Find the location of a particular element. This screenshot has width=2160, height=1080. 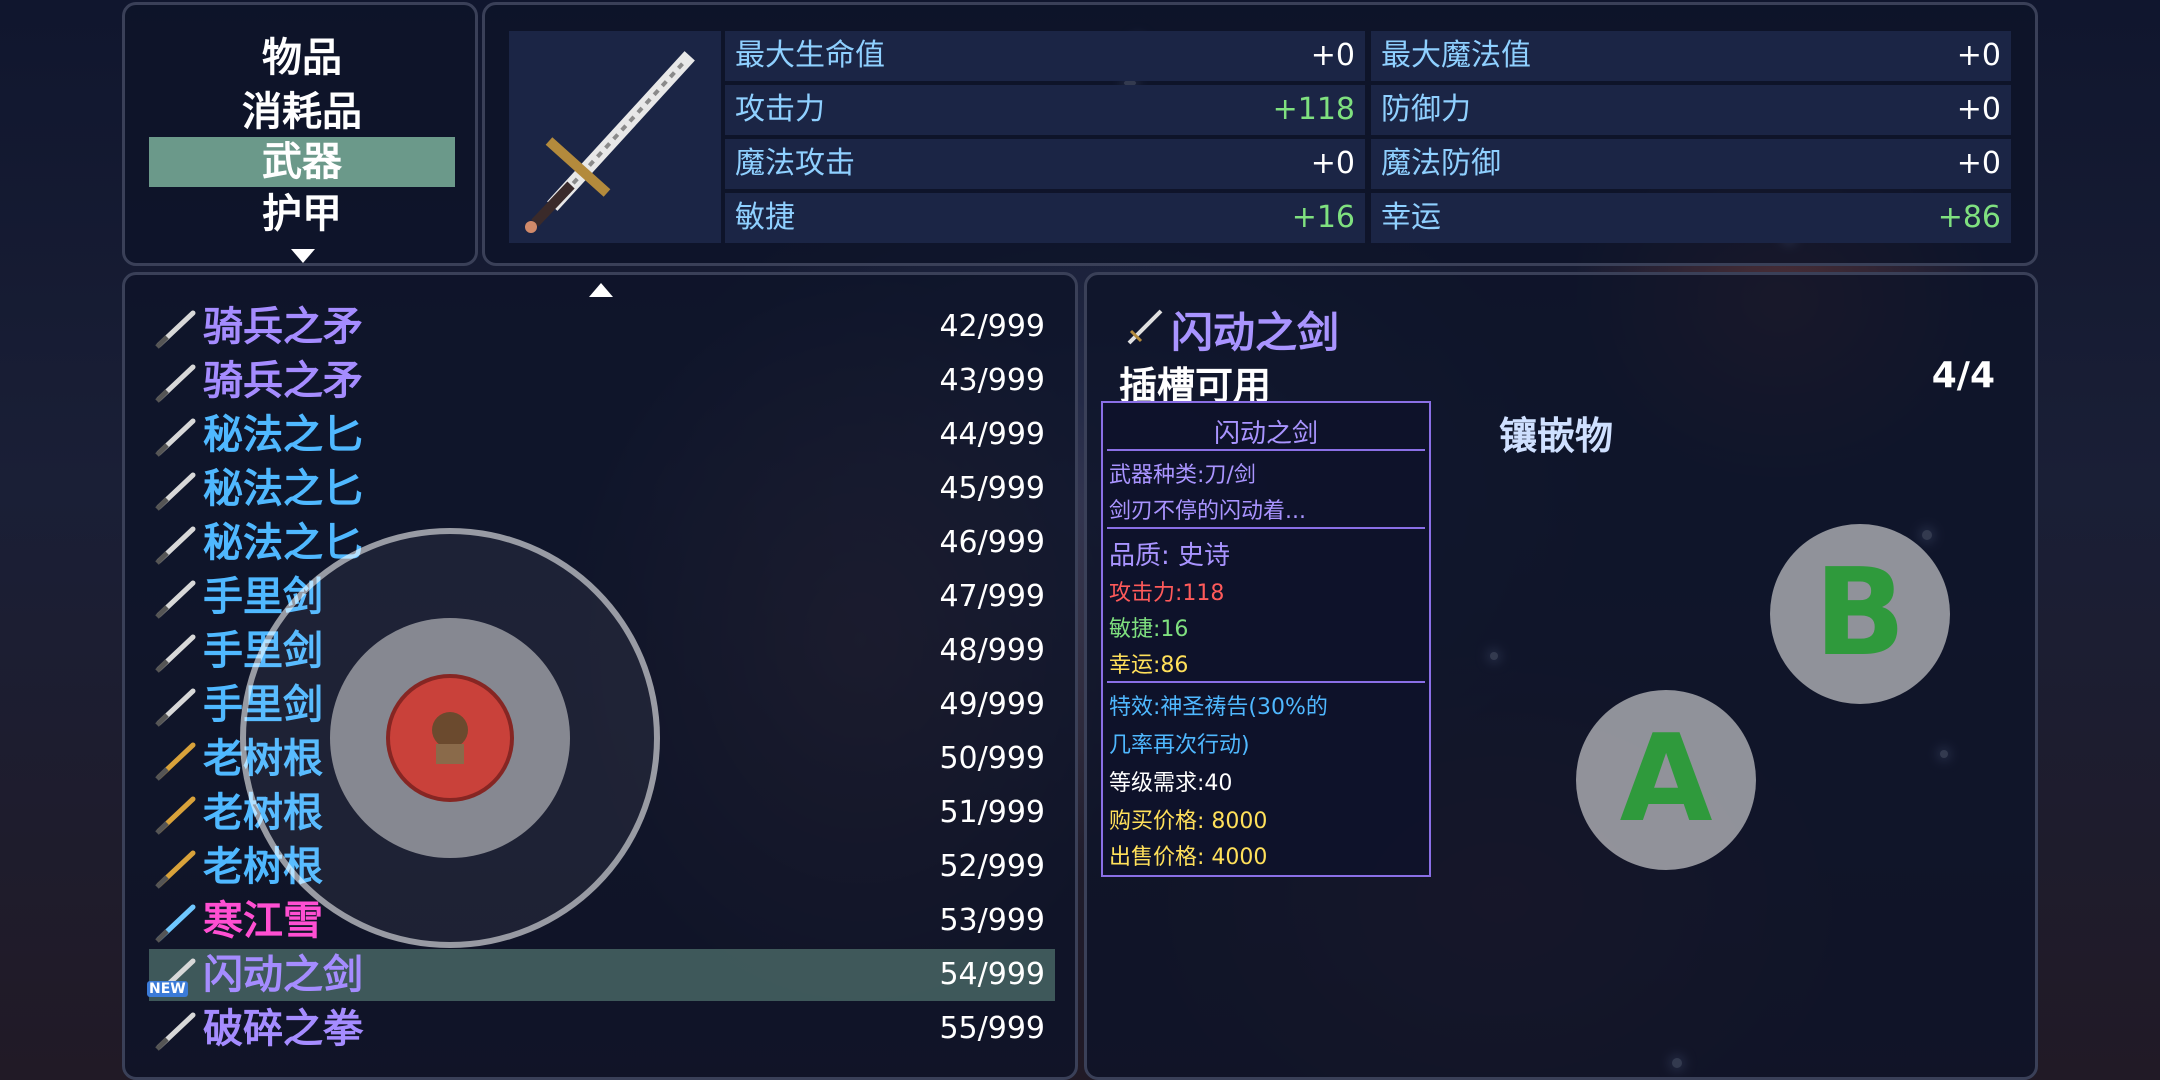

item-title: 闪动之剑 is located at coordinates (1255, 332).